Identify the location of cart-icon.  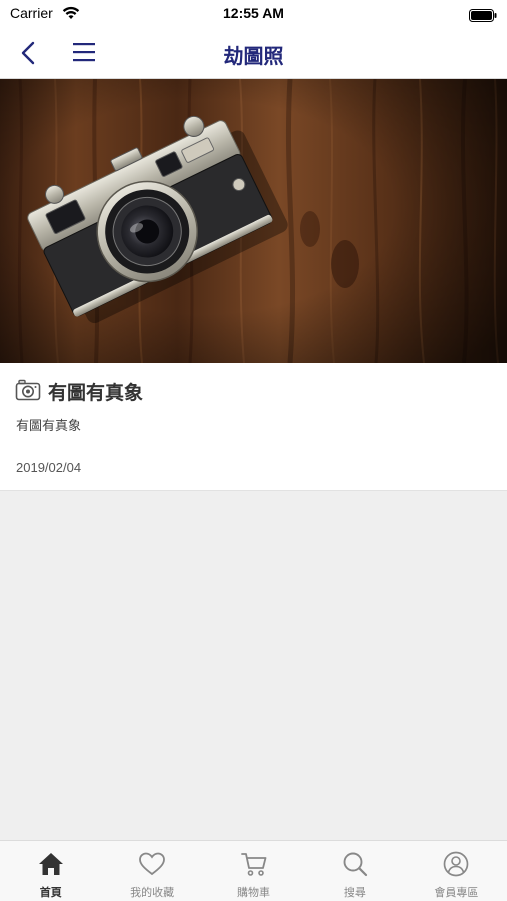
(254, 866).